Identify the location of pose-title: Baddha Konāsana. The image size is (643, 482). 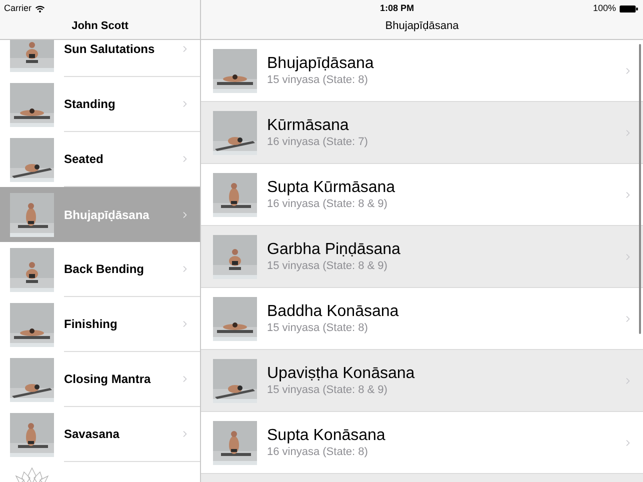
(333, 311).